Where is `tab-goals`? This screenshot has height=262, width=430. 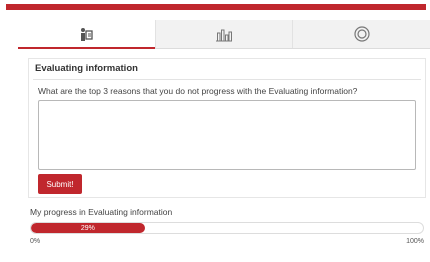
tab-goals is located at coordinates (361, 34).